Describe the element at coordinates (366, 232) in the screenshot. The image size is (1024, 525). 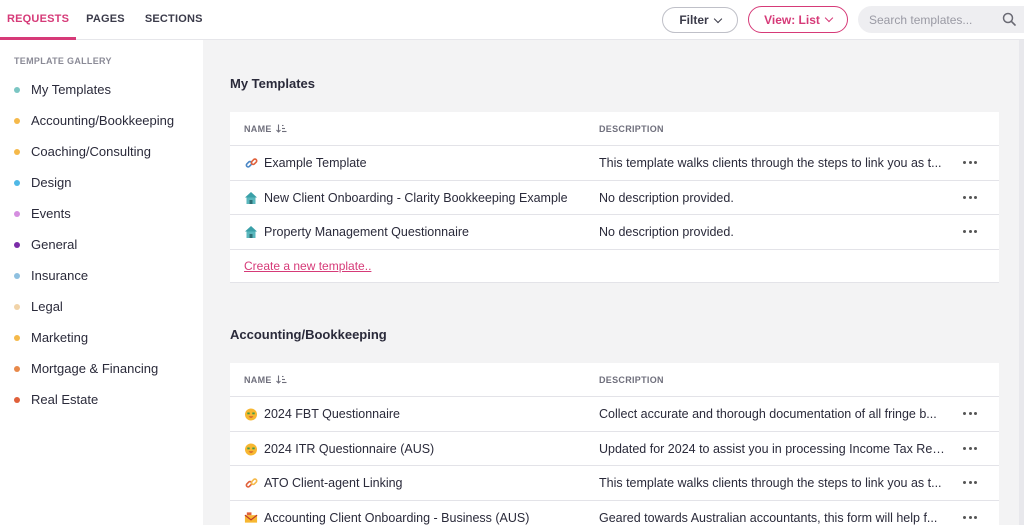
I see `template-name: Property Management Questionnaire` at that location.